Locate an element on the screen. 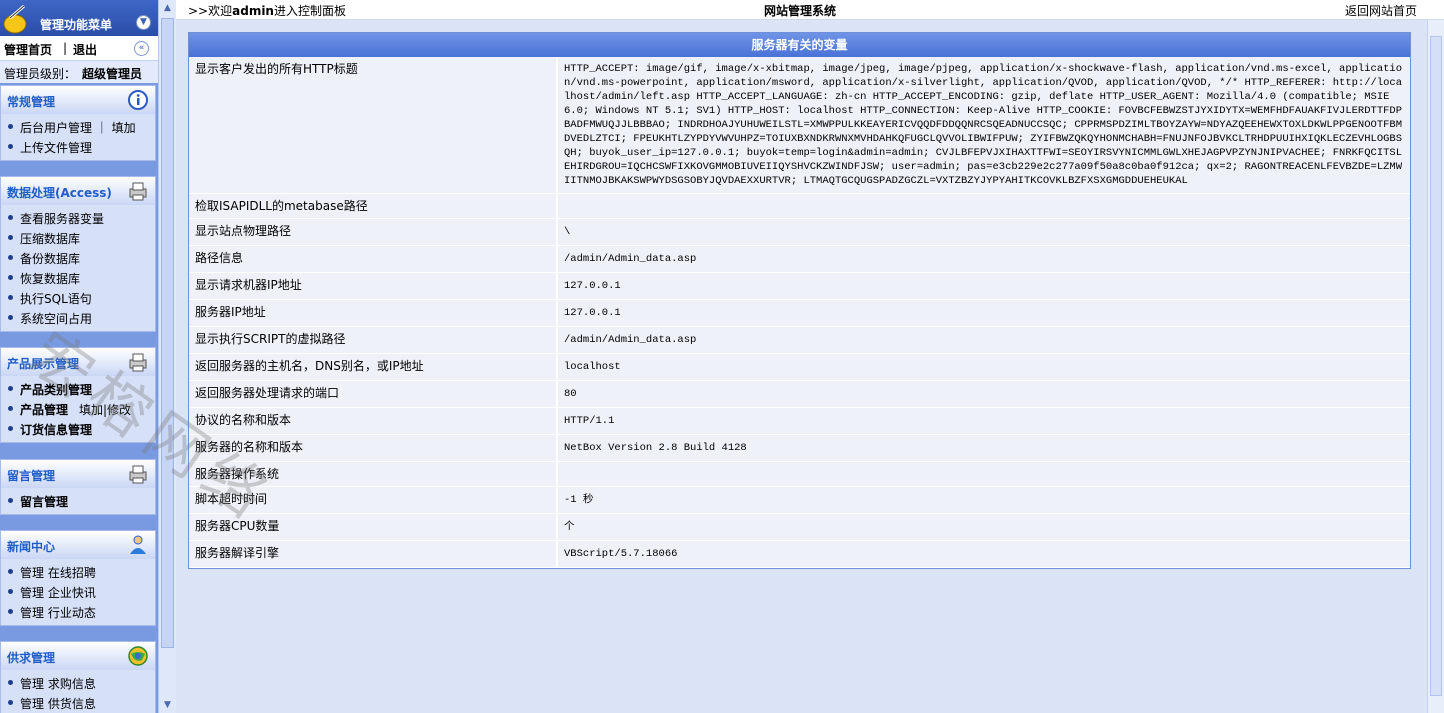 This screenshot has width=1444, height=713. variable-name-cell: 检取ISAPIDLL的metabase路径 is located at coordinates (373, 206).